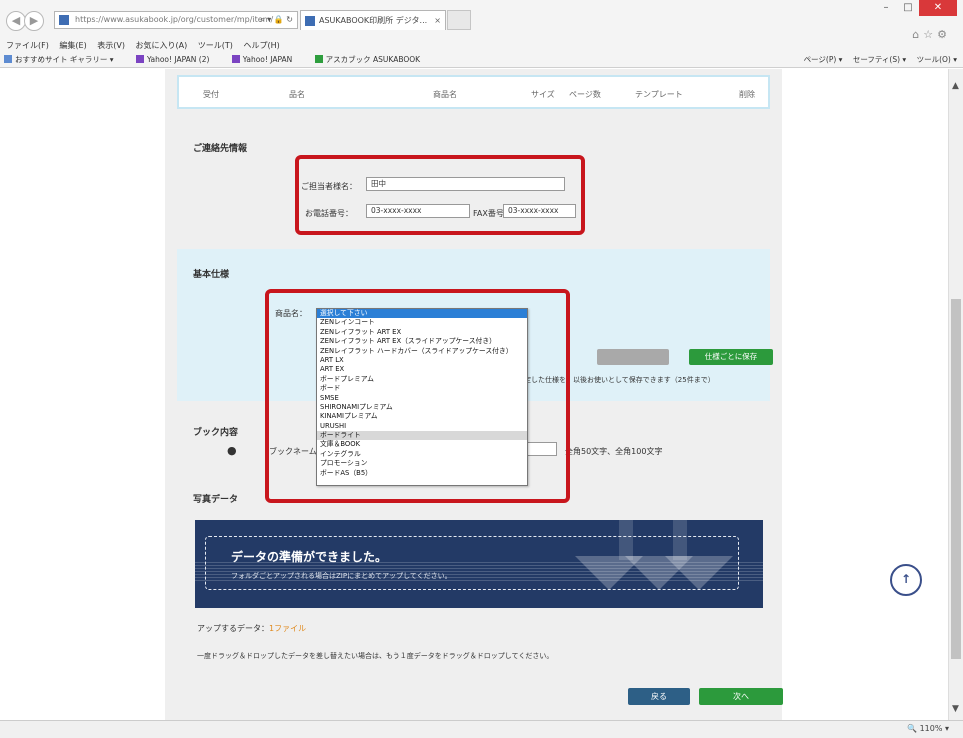 The width and height of the screenshot is (963, 738). Describe the element at coordinates (8, 59) in the screenshot. I see `gallery-icon` at that location.